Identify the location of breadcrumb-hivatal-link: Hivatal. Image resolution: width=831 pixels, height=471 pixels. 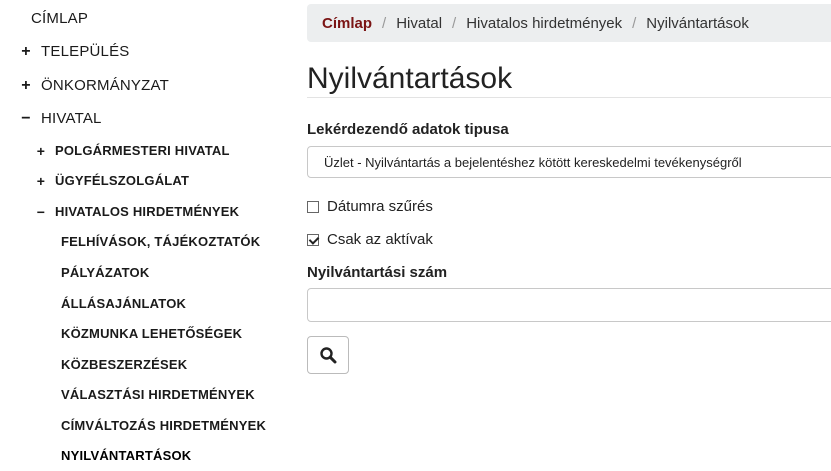
(419, 23).